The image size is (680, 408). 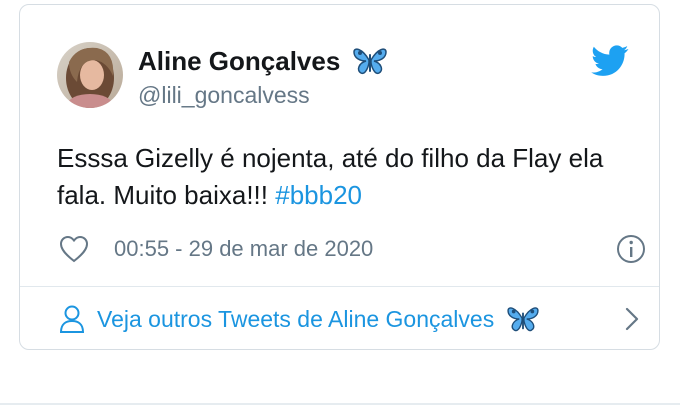 What do you see at coordinates (224, 95) in the screenshot?
I see `author-handle: @lili_goncalvess` at bounding box center [224, 95].